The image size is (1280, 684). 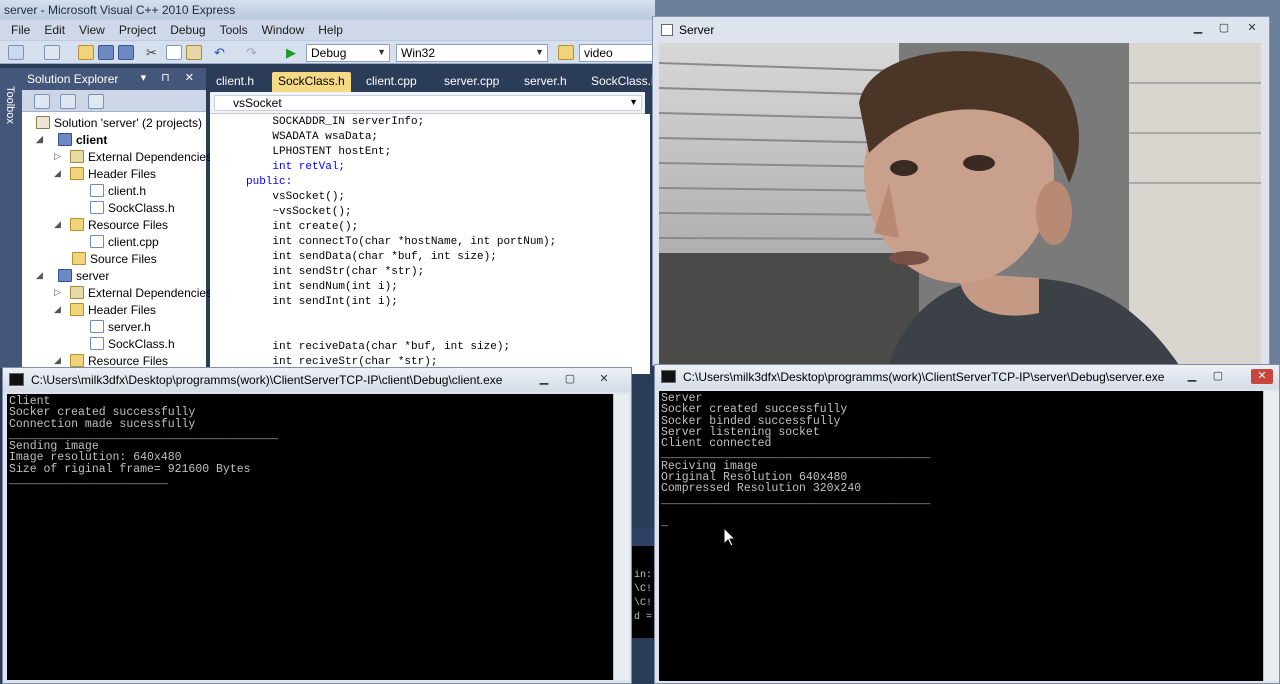 What do you see at coordinates (643, 583) in the screenshot?
I see `background-console-peek: in: \C! \C! d =` at bounding box center [643, 583].